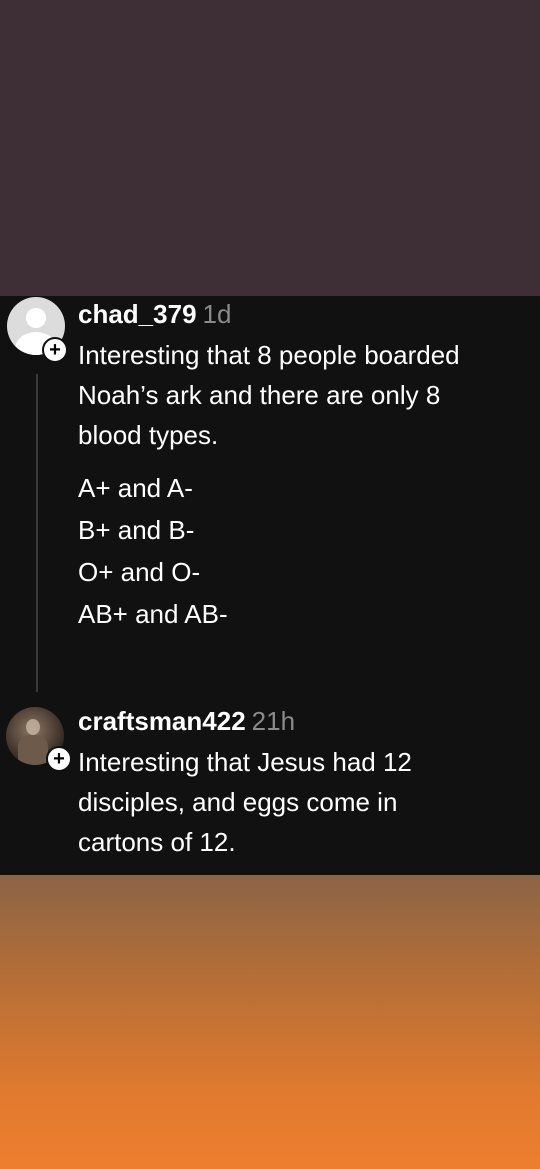 The width and height of the screenshot is (540, 1169). I want to click on post-body-line: cartons of 12., so click(157, 842).